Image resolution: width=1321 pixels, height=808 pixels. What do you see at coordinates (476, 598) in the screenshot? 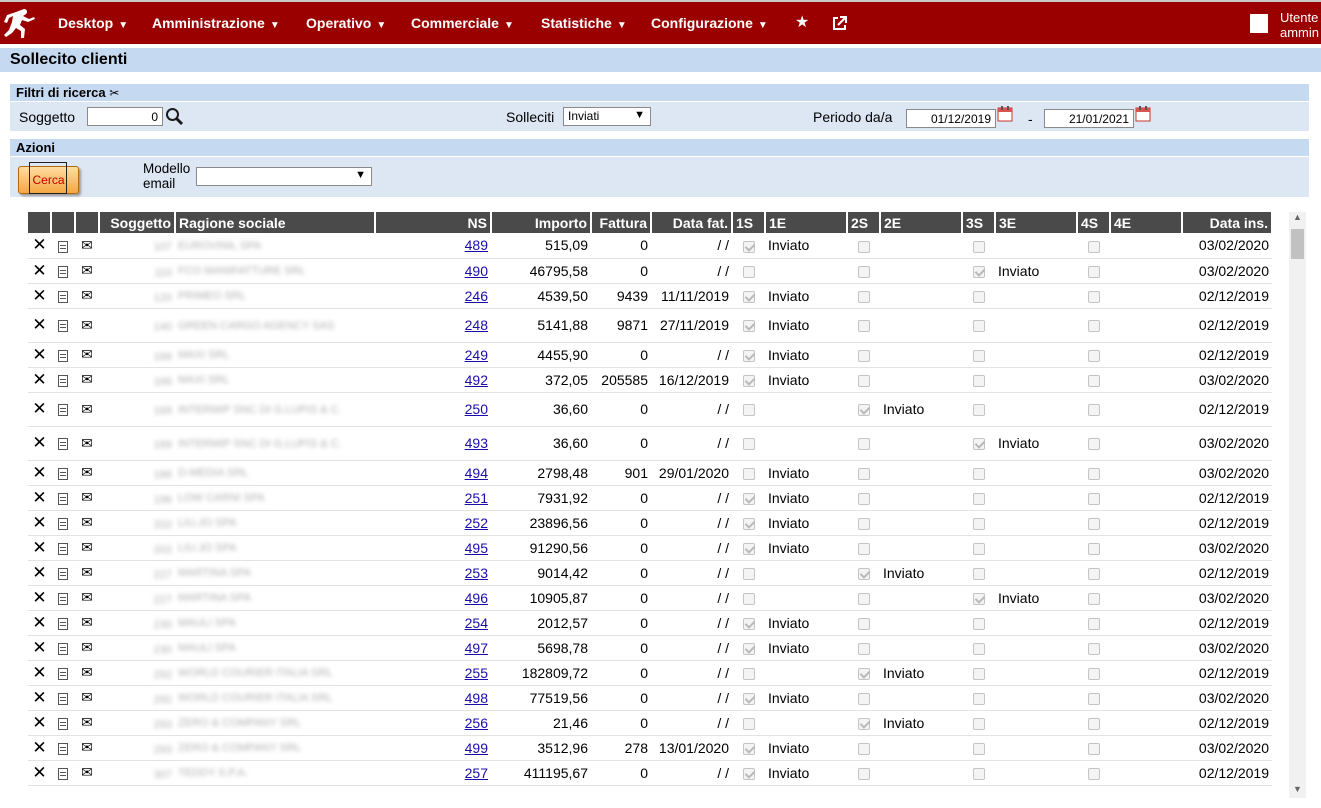
I see `ns-link: 496` at bounding box center [476, 598].